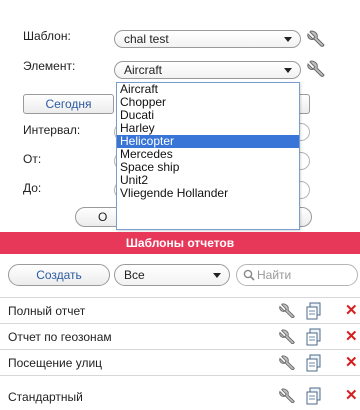 Image resolution: width=360 pixels, height=410 pixels. I want to click on execute-button-label: О, so click(103, 217).